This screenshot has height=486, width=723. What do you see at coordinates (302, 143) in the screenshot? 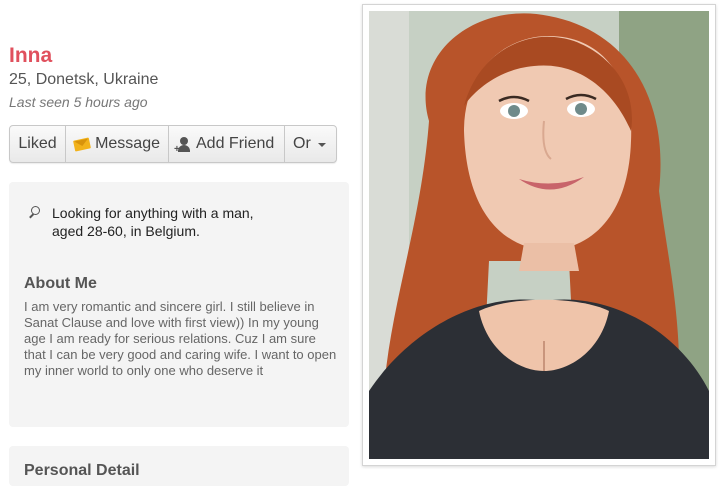
I see `more-label: Or` at bounding box center [302, 143].